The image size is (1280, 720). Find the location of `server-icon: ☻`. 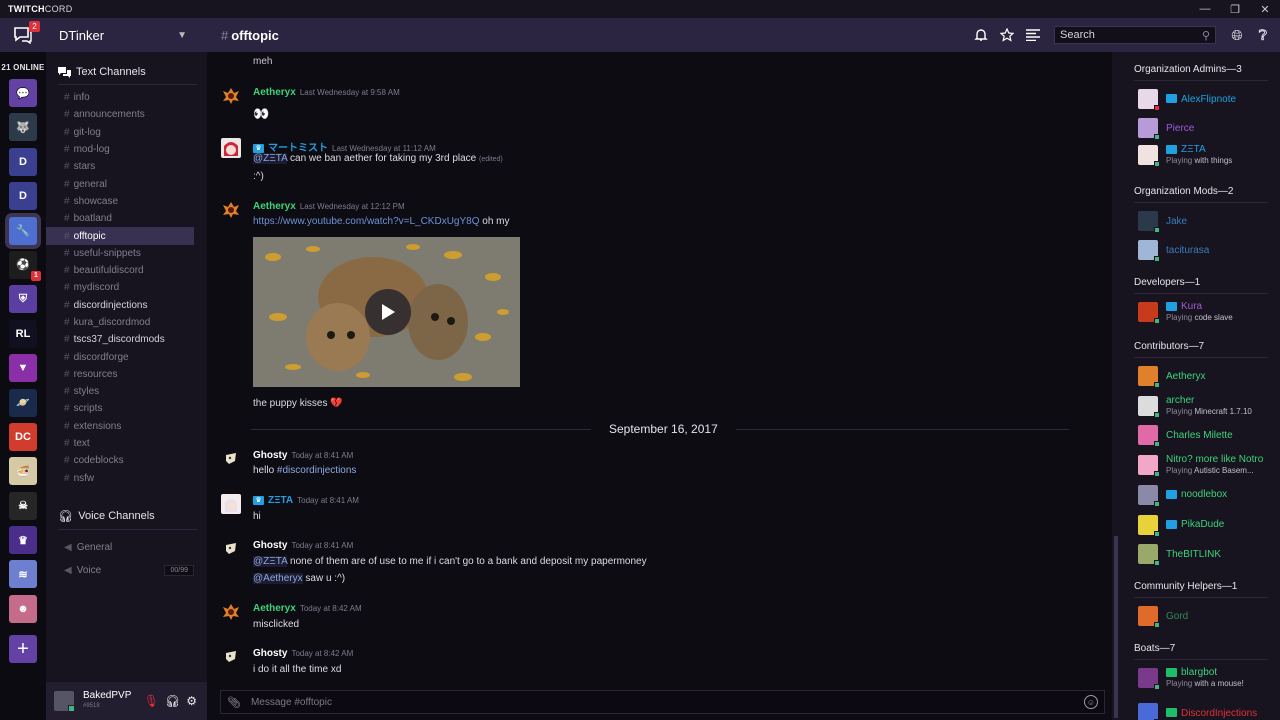

server-icon: ☻ is located at coordinates (23, 608).